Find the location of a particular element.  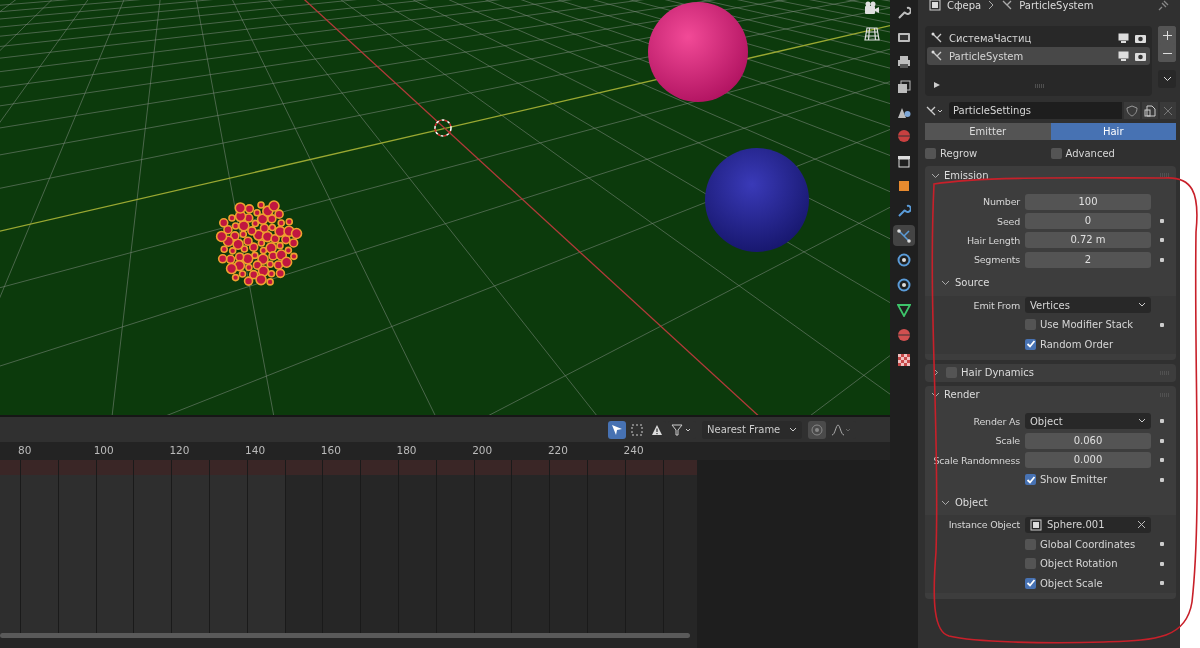

field-label: Scale is located at coordinates (1007, 441).